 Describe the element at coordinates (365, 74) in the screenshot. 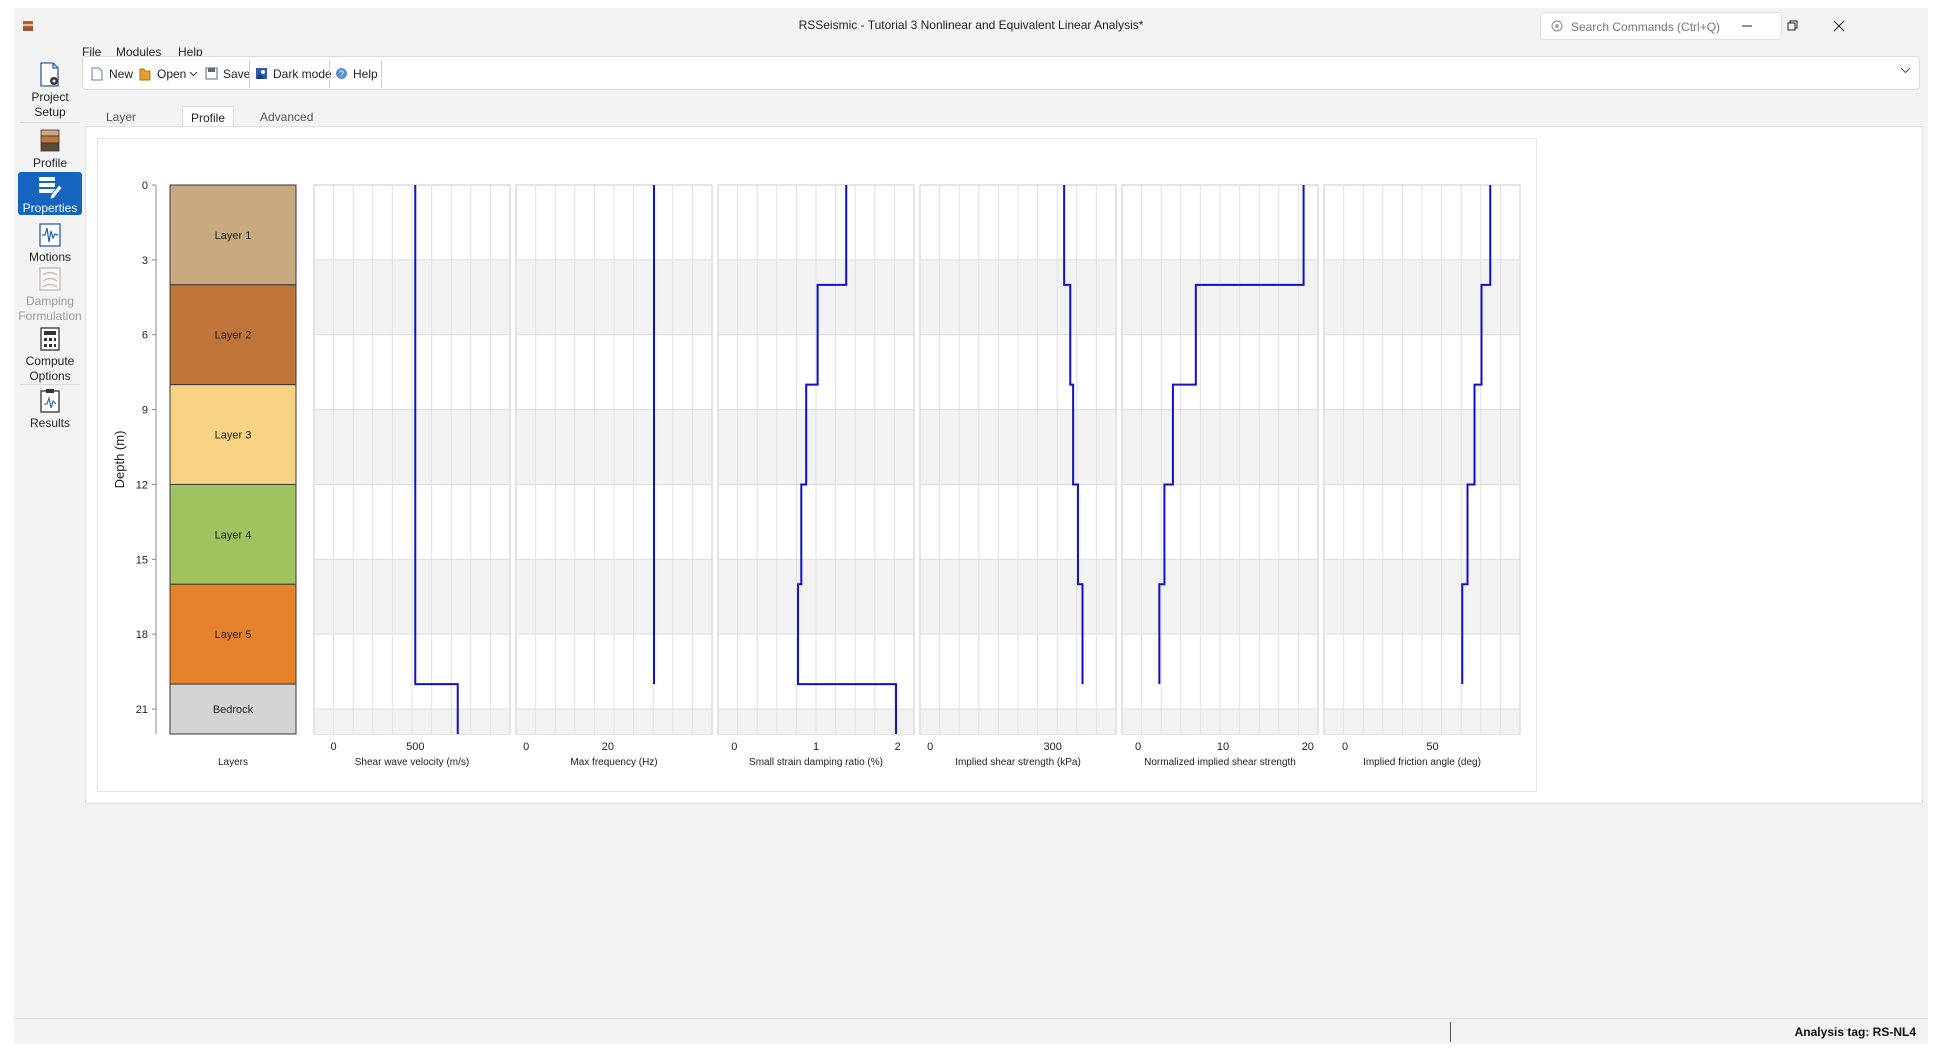

I see `help-label: Help` at that location.